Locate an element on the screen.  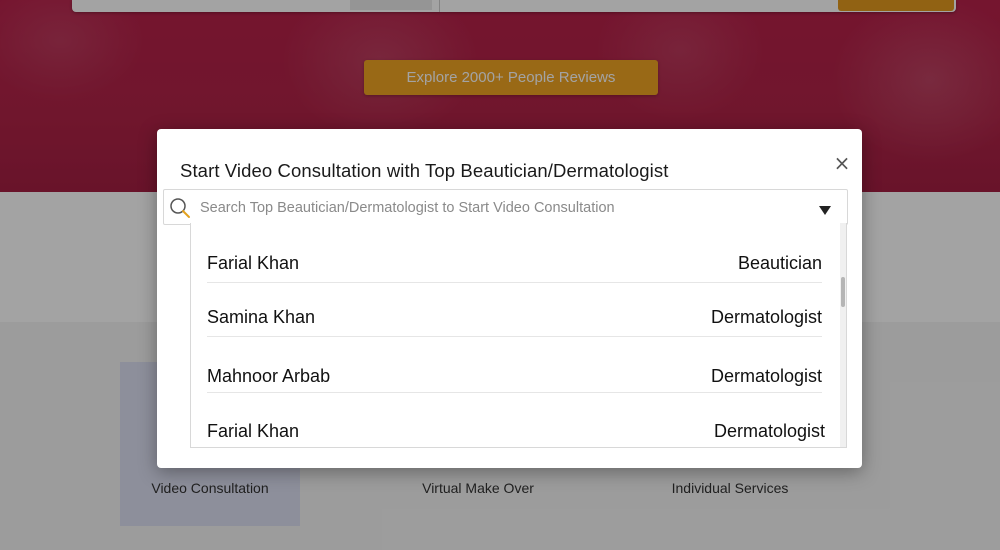
search-input is located at coordinates (500, 208).